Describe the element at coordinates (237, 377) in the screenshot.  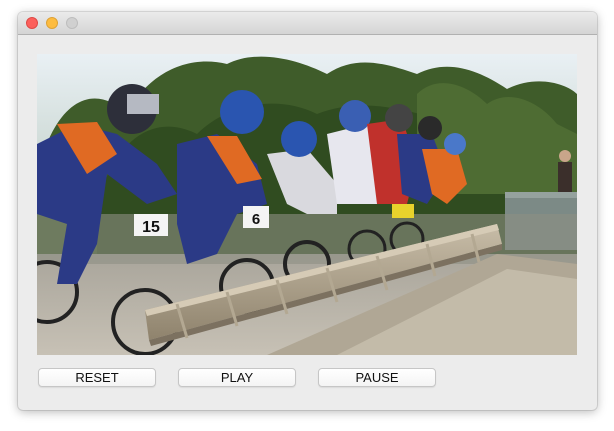
I see `play-button: PLAY` at that location.